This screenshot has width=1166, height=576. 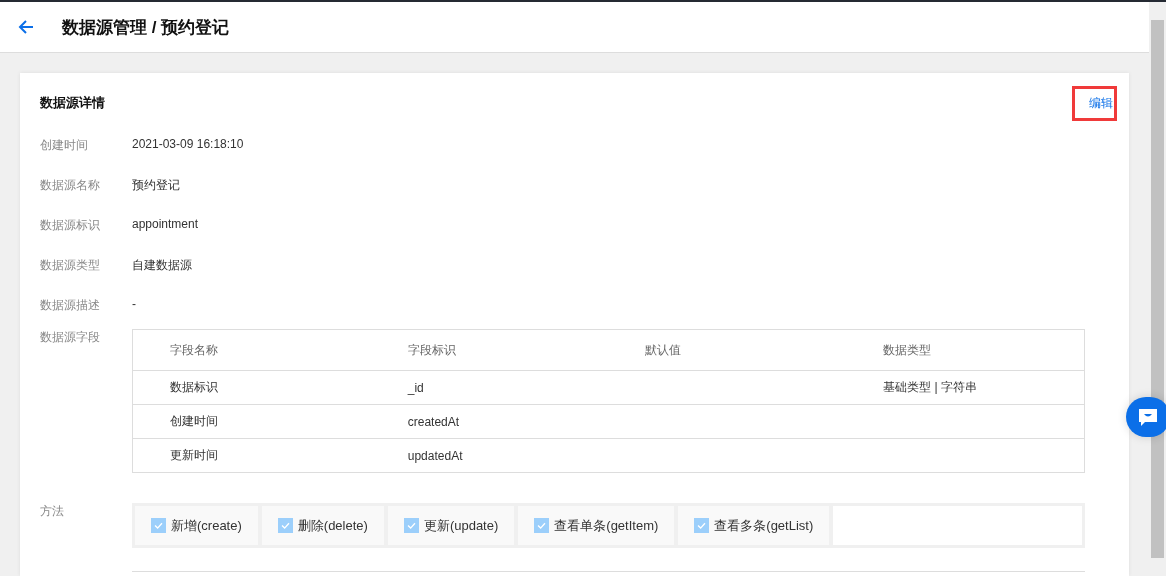 I want to click on table-cell: 基础类型 | 字符串, so click(x=965, y=387).